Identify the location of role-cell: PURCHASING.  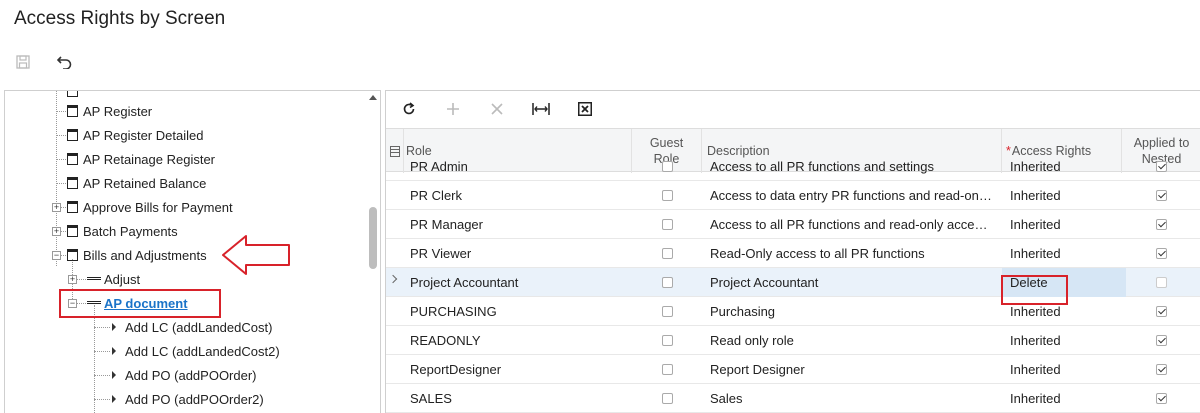
(521, 311).